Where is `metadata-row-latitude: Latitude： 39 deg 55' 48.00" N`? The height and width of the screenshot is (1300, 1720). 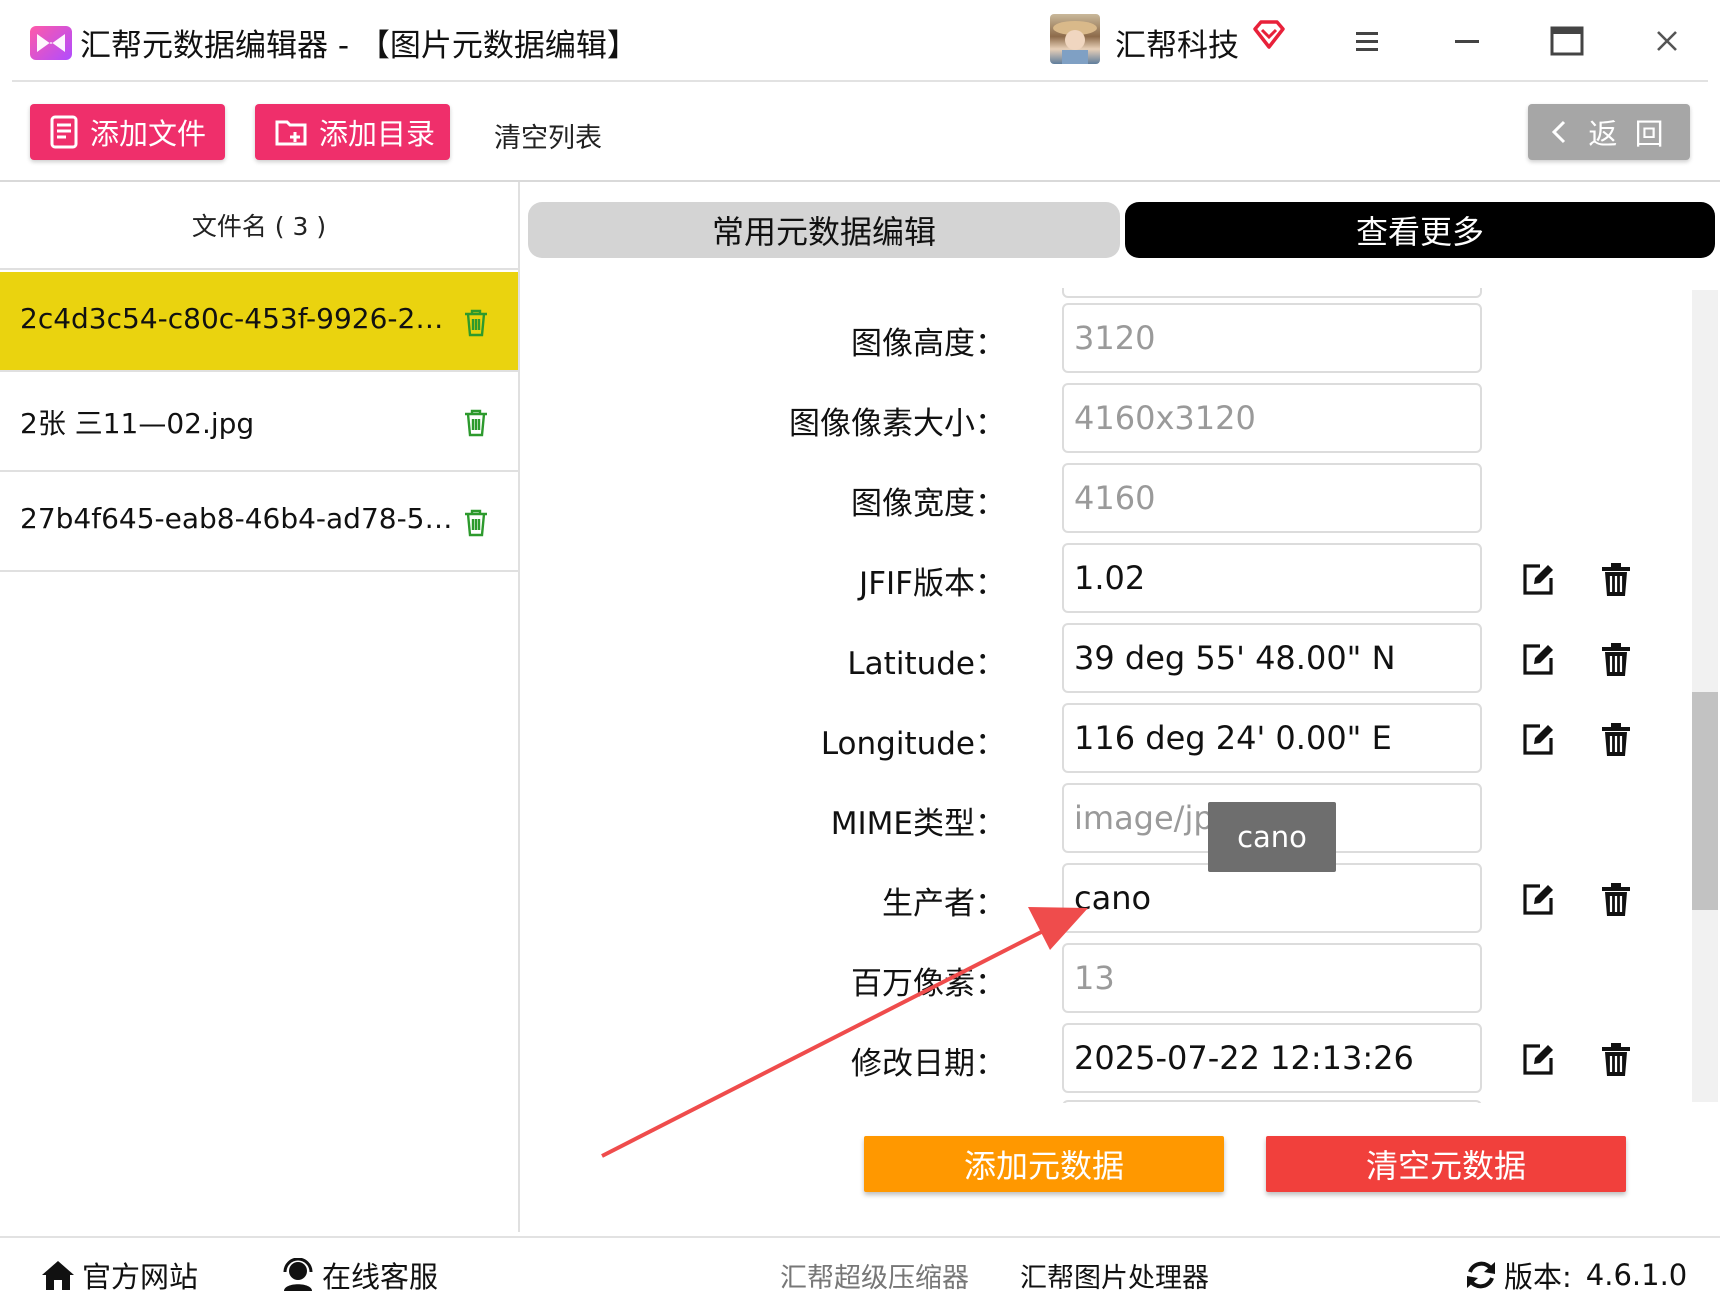
metadata-row-latitude: Latitude： 39 deg 55' 48.00" N is located at coordinates (1106, 658).